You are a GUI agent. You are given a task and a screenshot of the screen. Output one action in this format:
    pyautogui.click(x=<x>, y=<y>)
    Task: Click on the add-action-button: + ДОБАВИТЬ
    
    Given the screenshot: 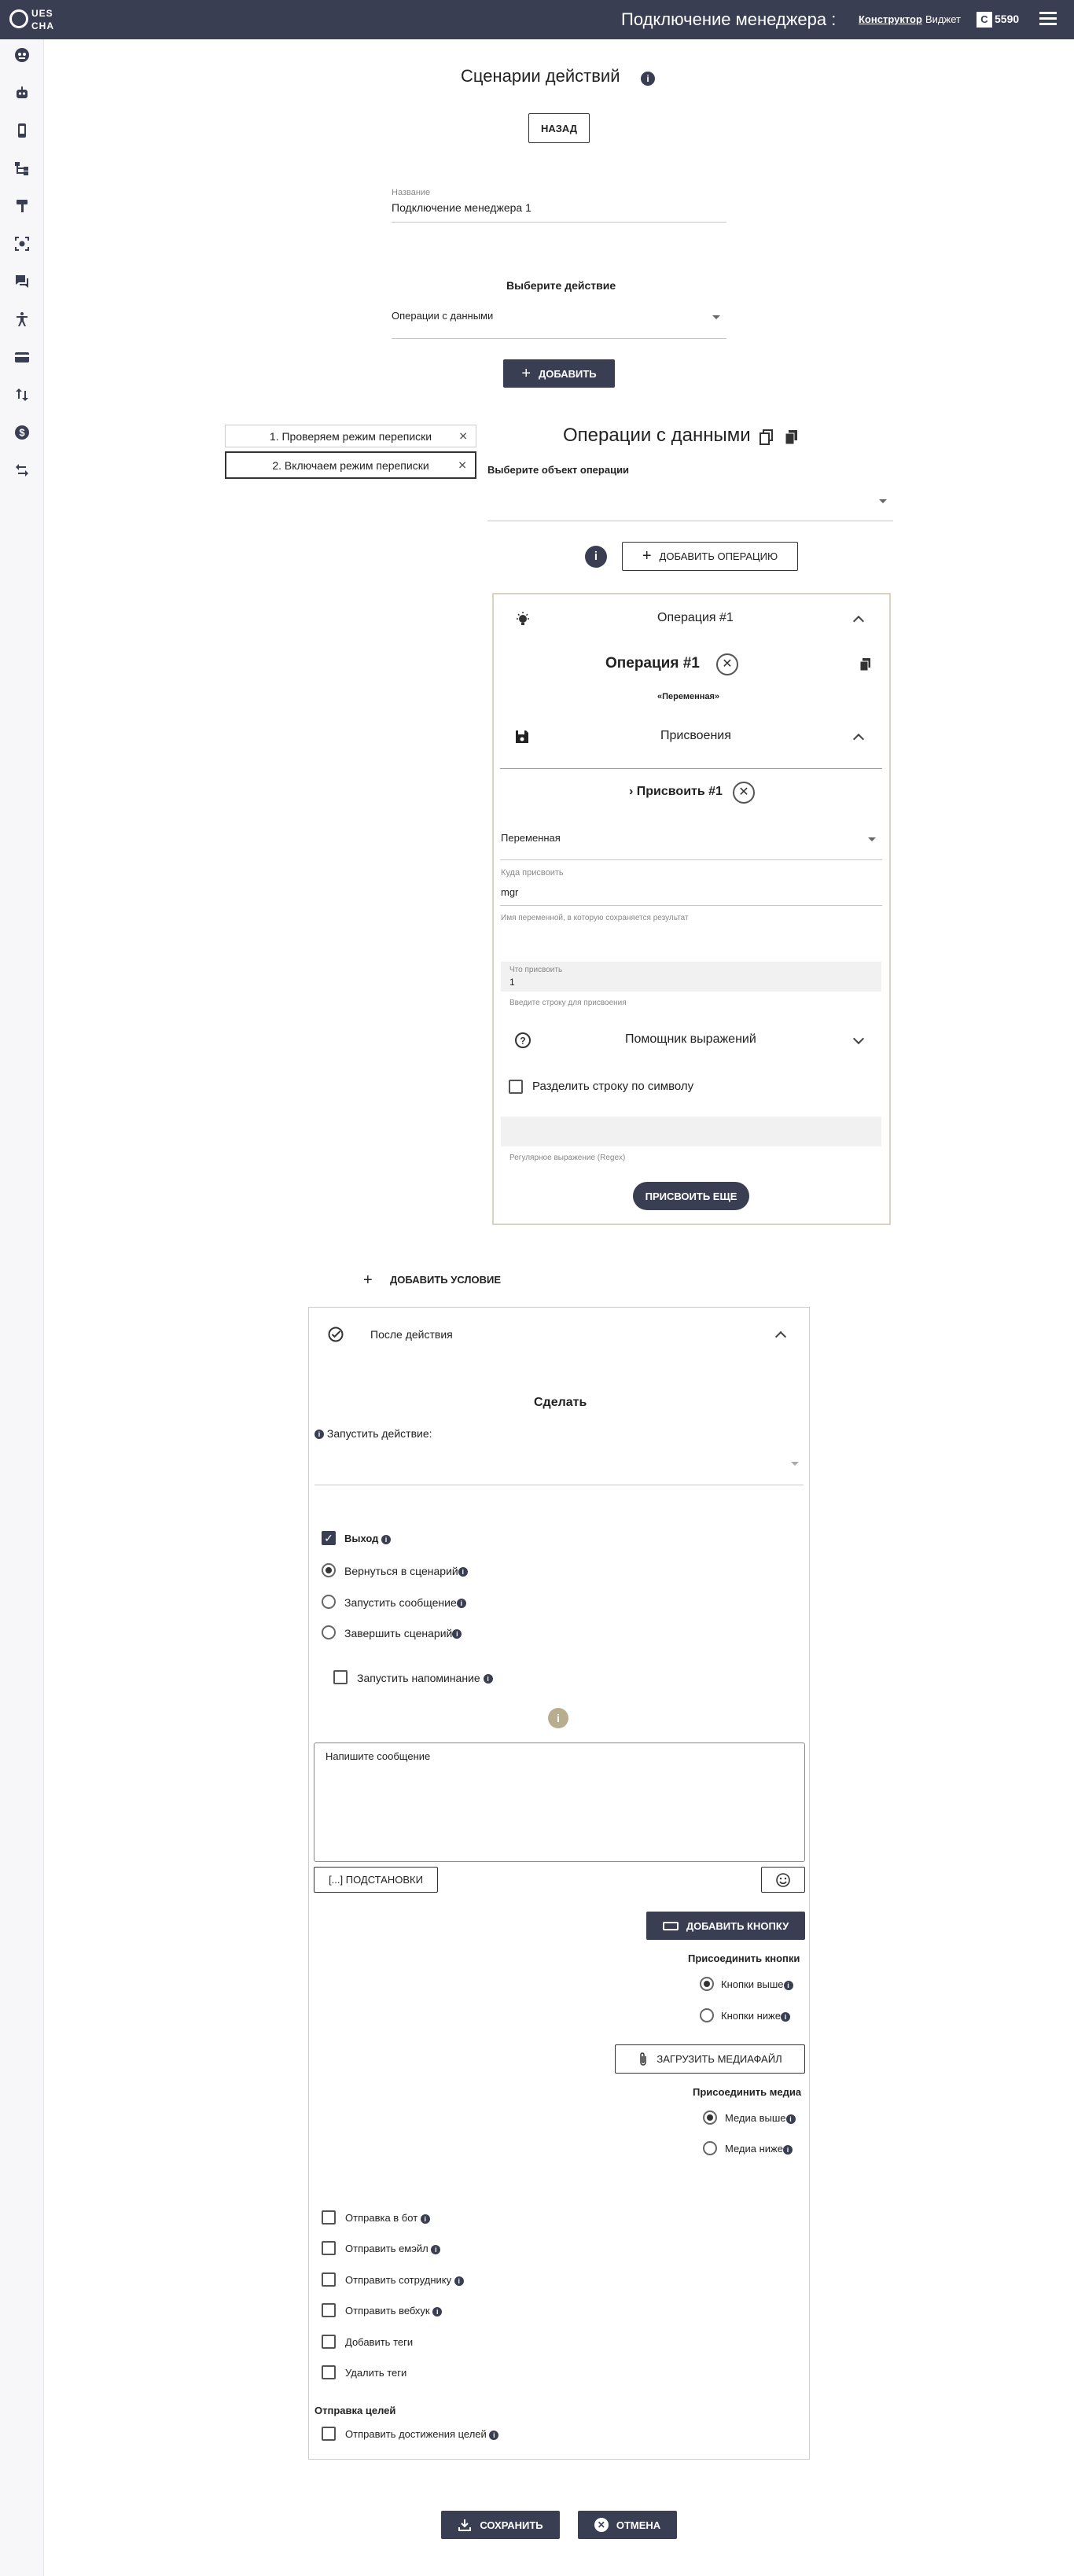 What is the action you would take?
    pyautogui.click(x=559, y=374)
    